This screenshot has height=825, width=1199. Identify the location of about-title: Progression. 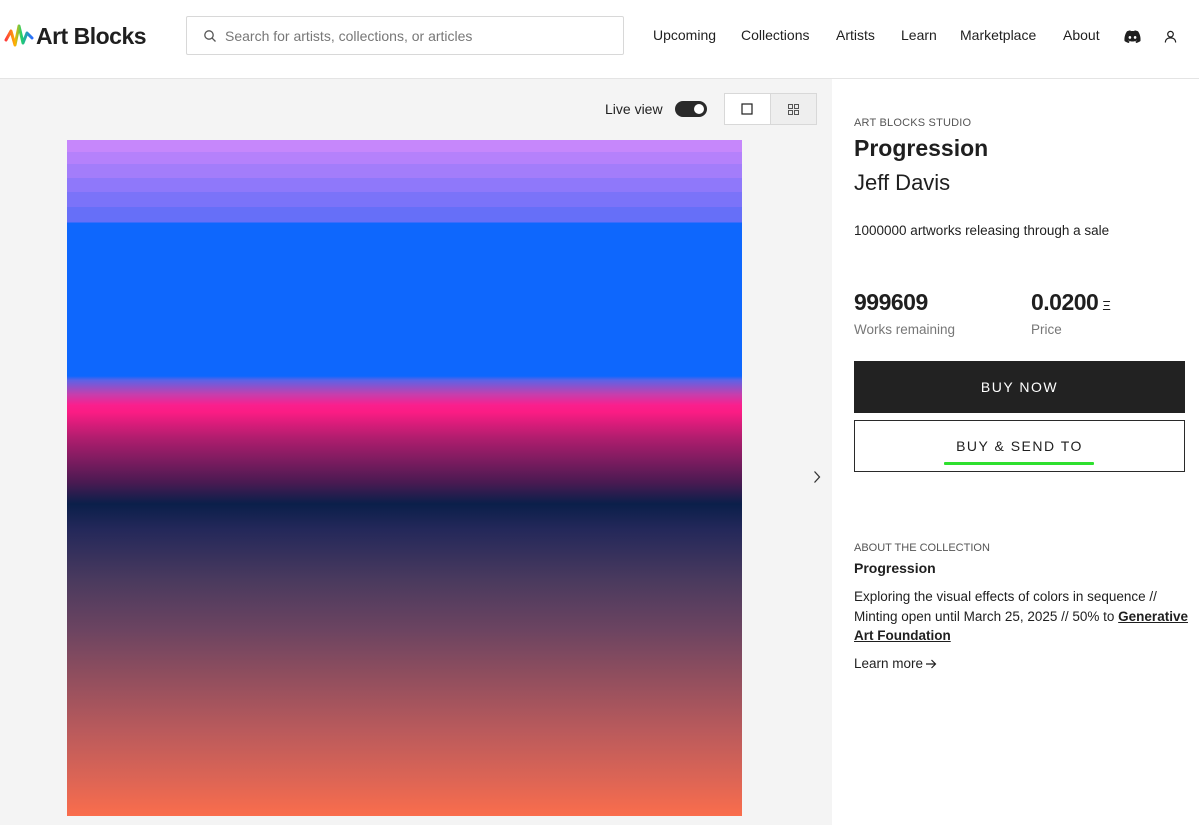
(895, 568).